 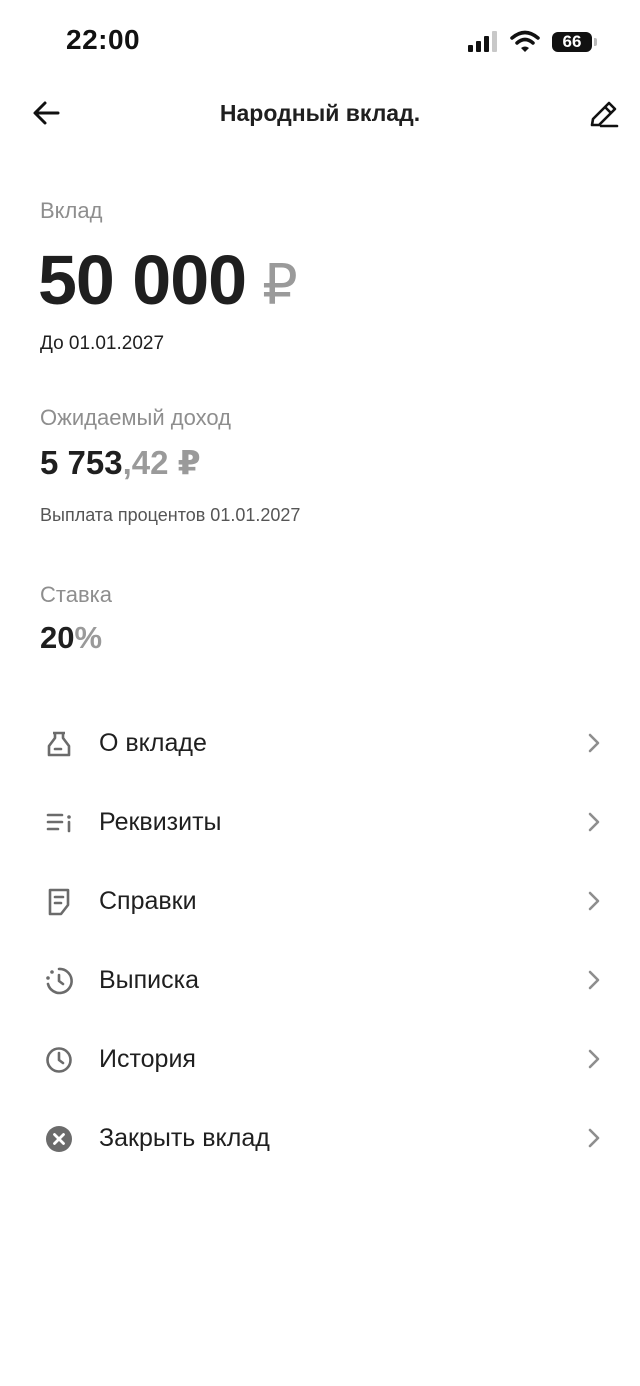 I want to click on battery-icon: 66, so click(x=572, y=42).